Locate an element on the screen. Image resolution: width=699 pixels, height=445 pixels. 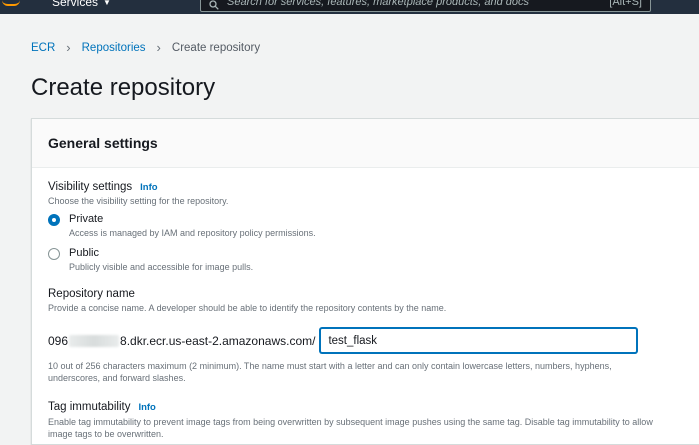
tag-immutability-label: Tag immutability is located at coordinates (89, 407).